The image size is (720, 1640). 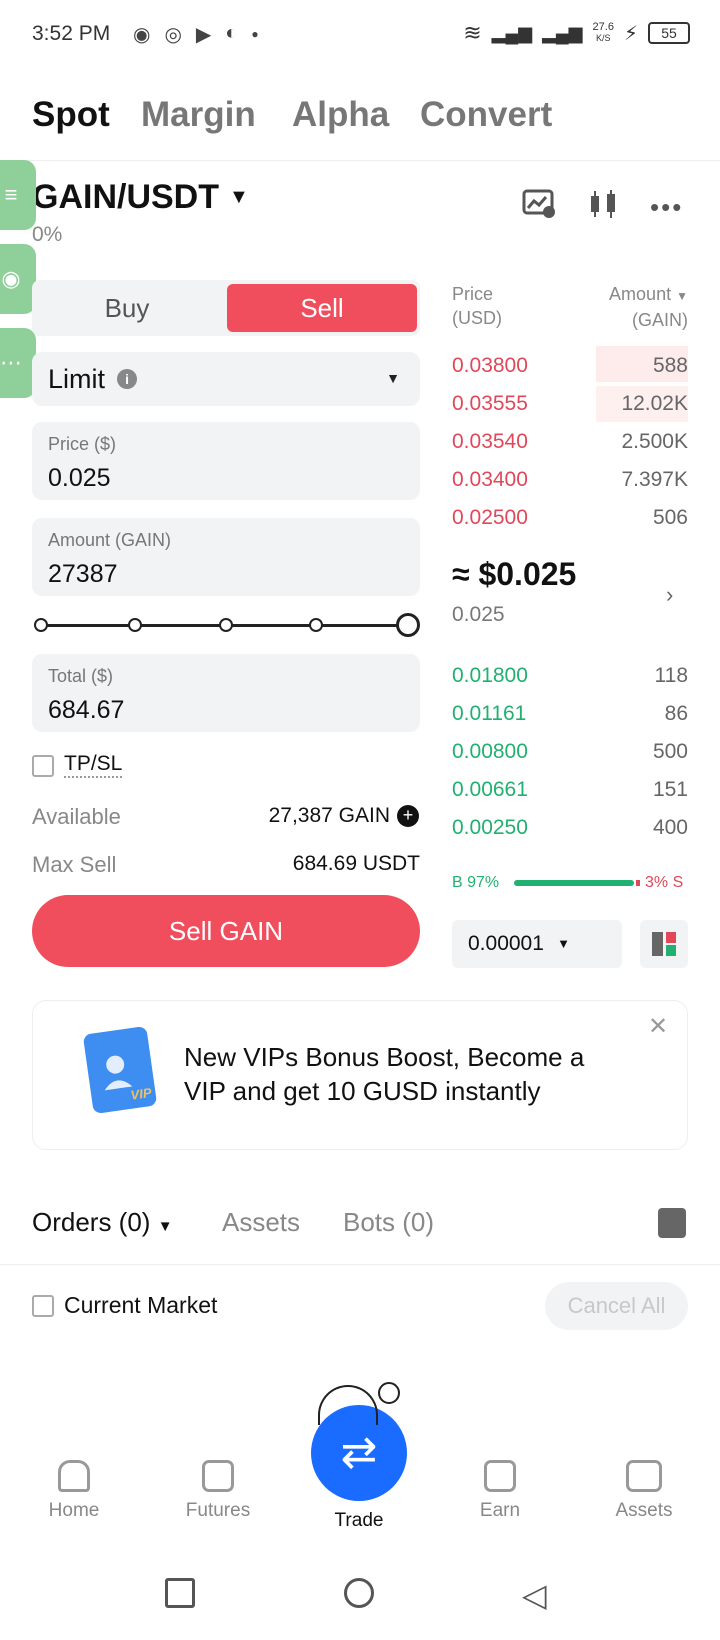 What do you see at coordinates (490, 518) in the screenshot?
I see `ask-price: 0.02500` at bounding box center [490, 518].